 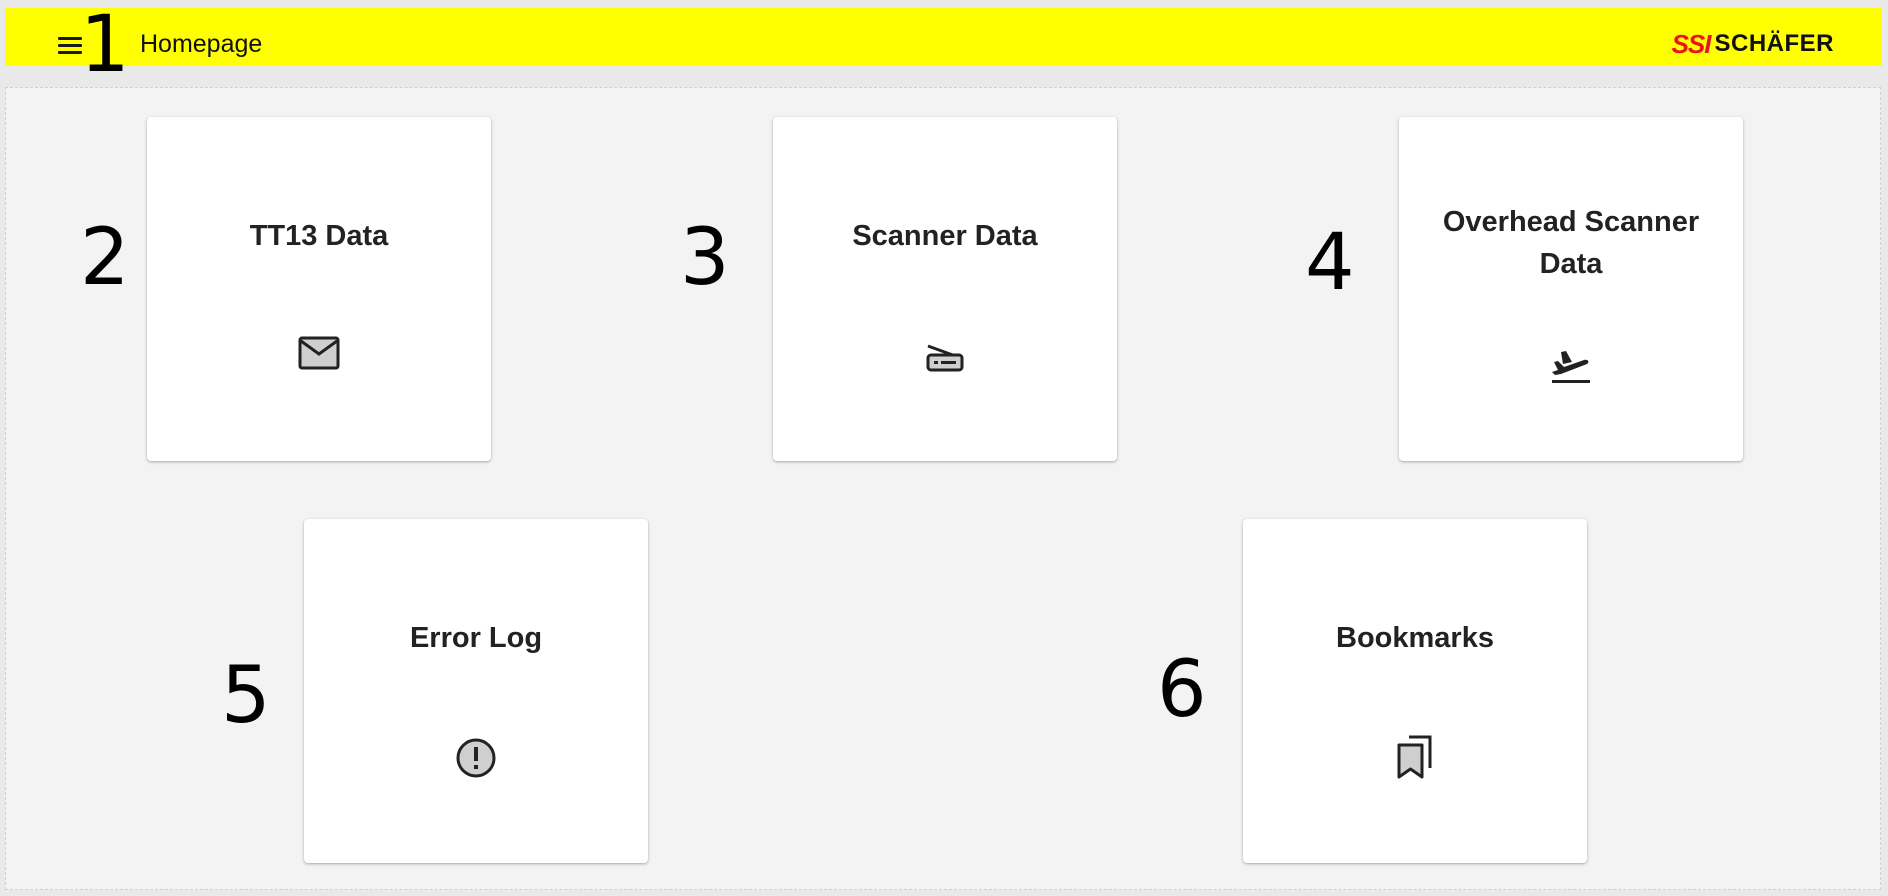 I want to click on marker-4: 4, so click(x=1330, y=263).